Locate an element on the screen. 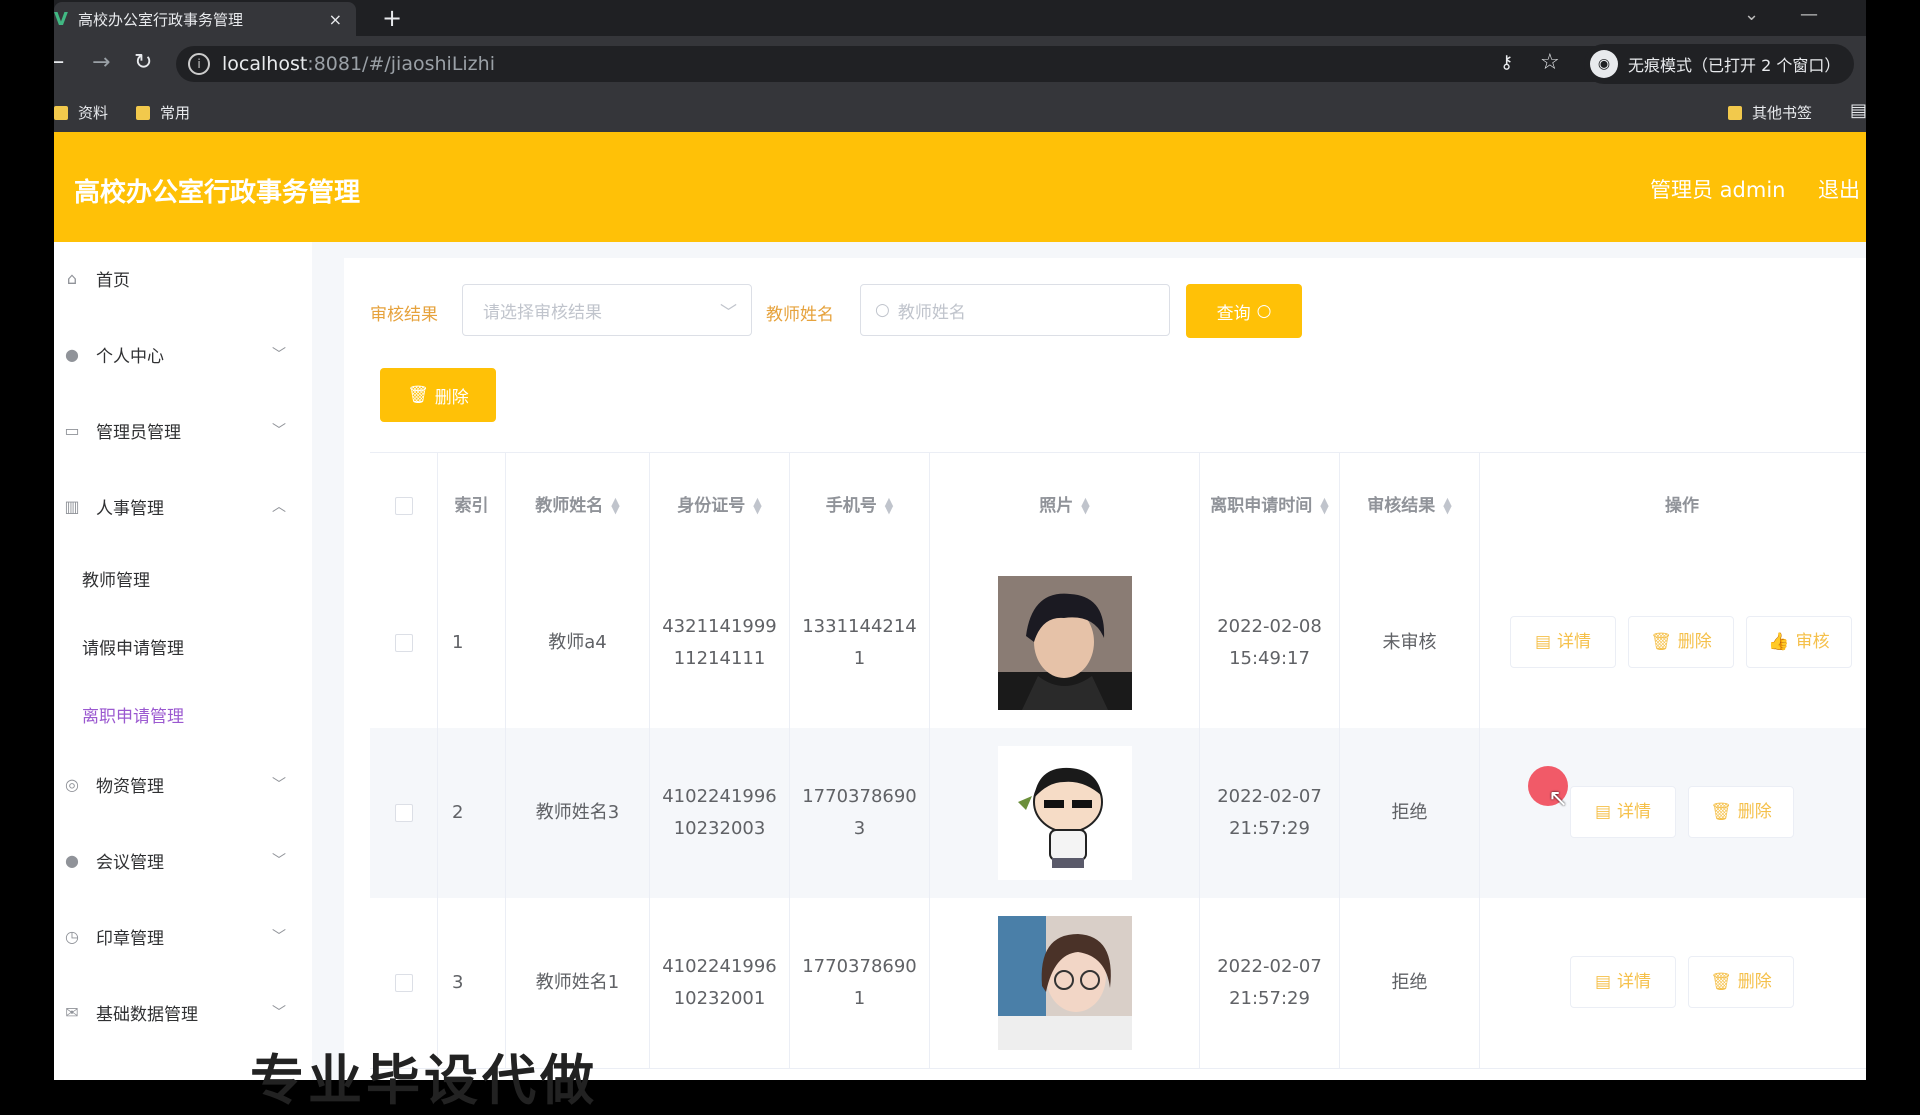 The width and height of the screenshot is (1920, 1115). sidebar-subitem-resign: 离职申请管理 is located at coordinates (133, 714).